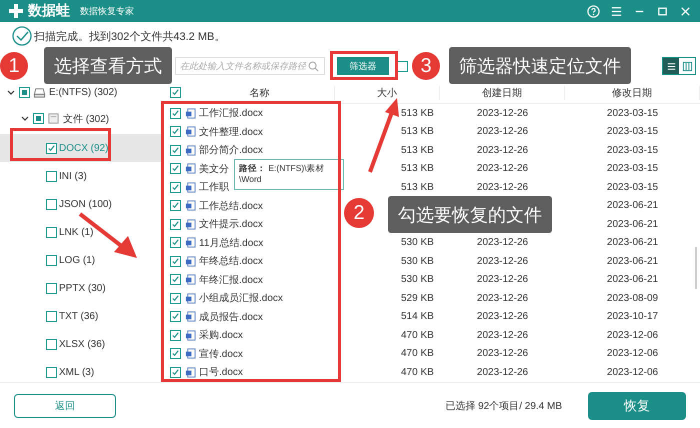 The image size is (700, 428). What do you see at coordinates (637, 406) in the screenshot?
I see `recover-button: 恢复` at bounding box center [637, 406].